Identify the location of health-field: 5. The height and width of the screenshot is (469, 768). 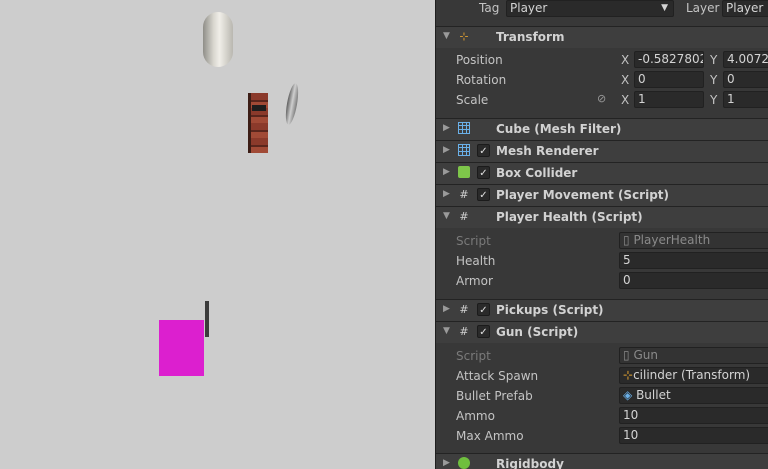
(693, 260).